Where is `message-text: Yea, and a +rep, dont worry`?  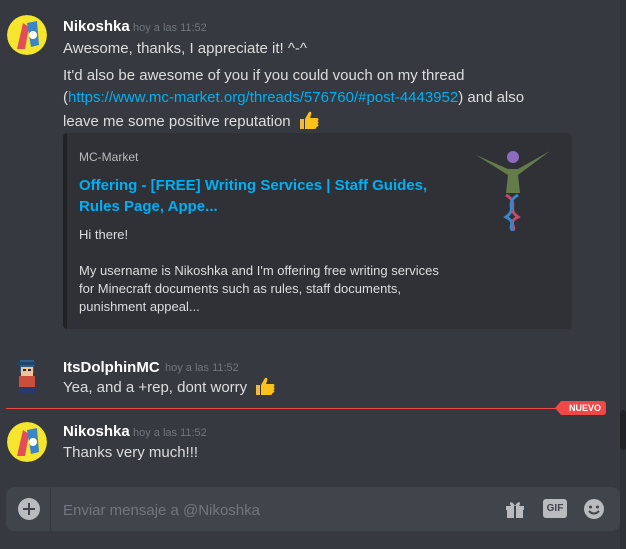 message-text: Yea, and a +rep, dont worry is located at coordinates (169, 387).